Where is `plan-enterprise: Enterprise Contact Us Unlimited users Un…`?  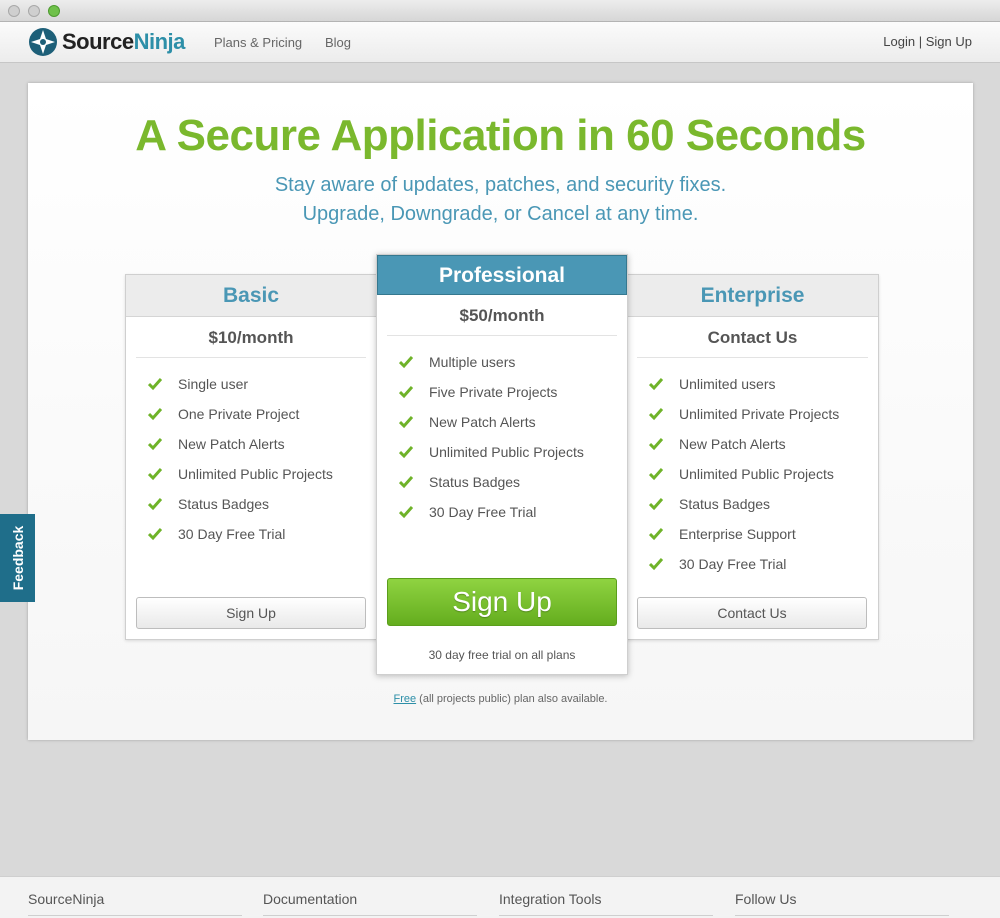 plan-enterprise: Enterprise Contact Us Unlimited users Un… is located at coordinates (752, 457).